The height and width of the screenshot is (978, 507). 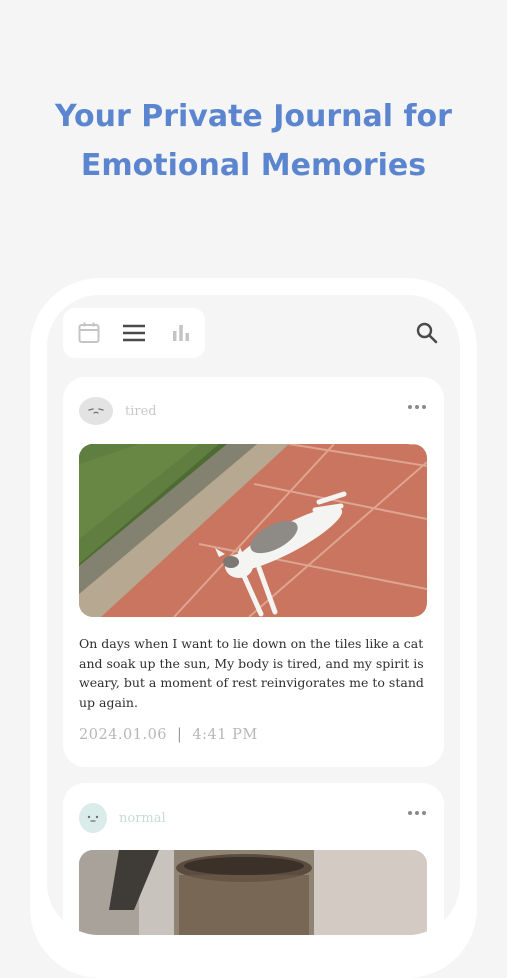 I want to click on headline-line-2: Emotional Memories, so click(x=253, y=165).